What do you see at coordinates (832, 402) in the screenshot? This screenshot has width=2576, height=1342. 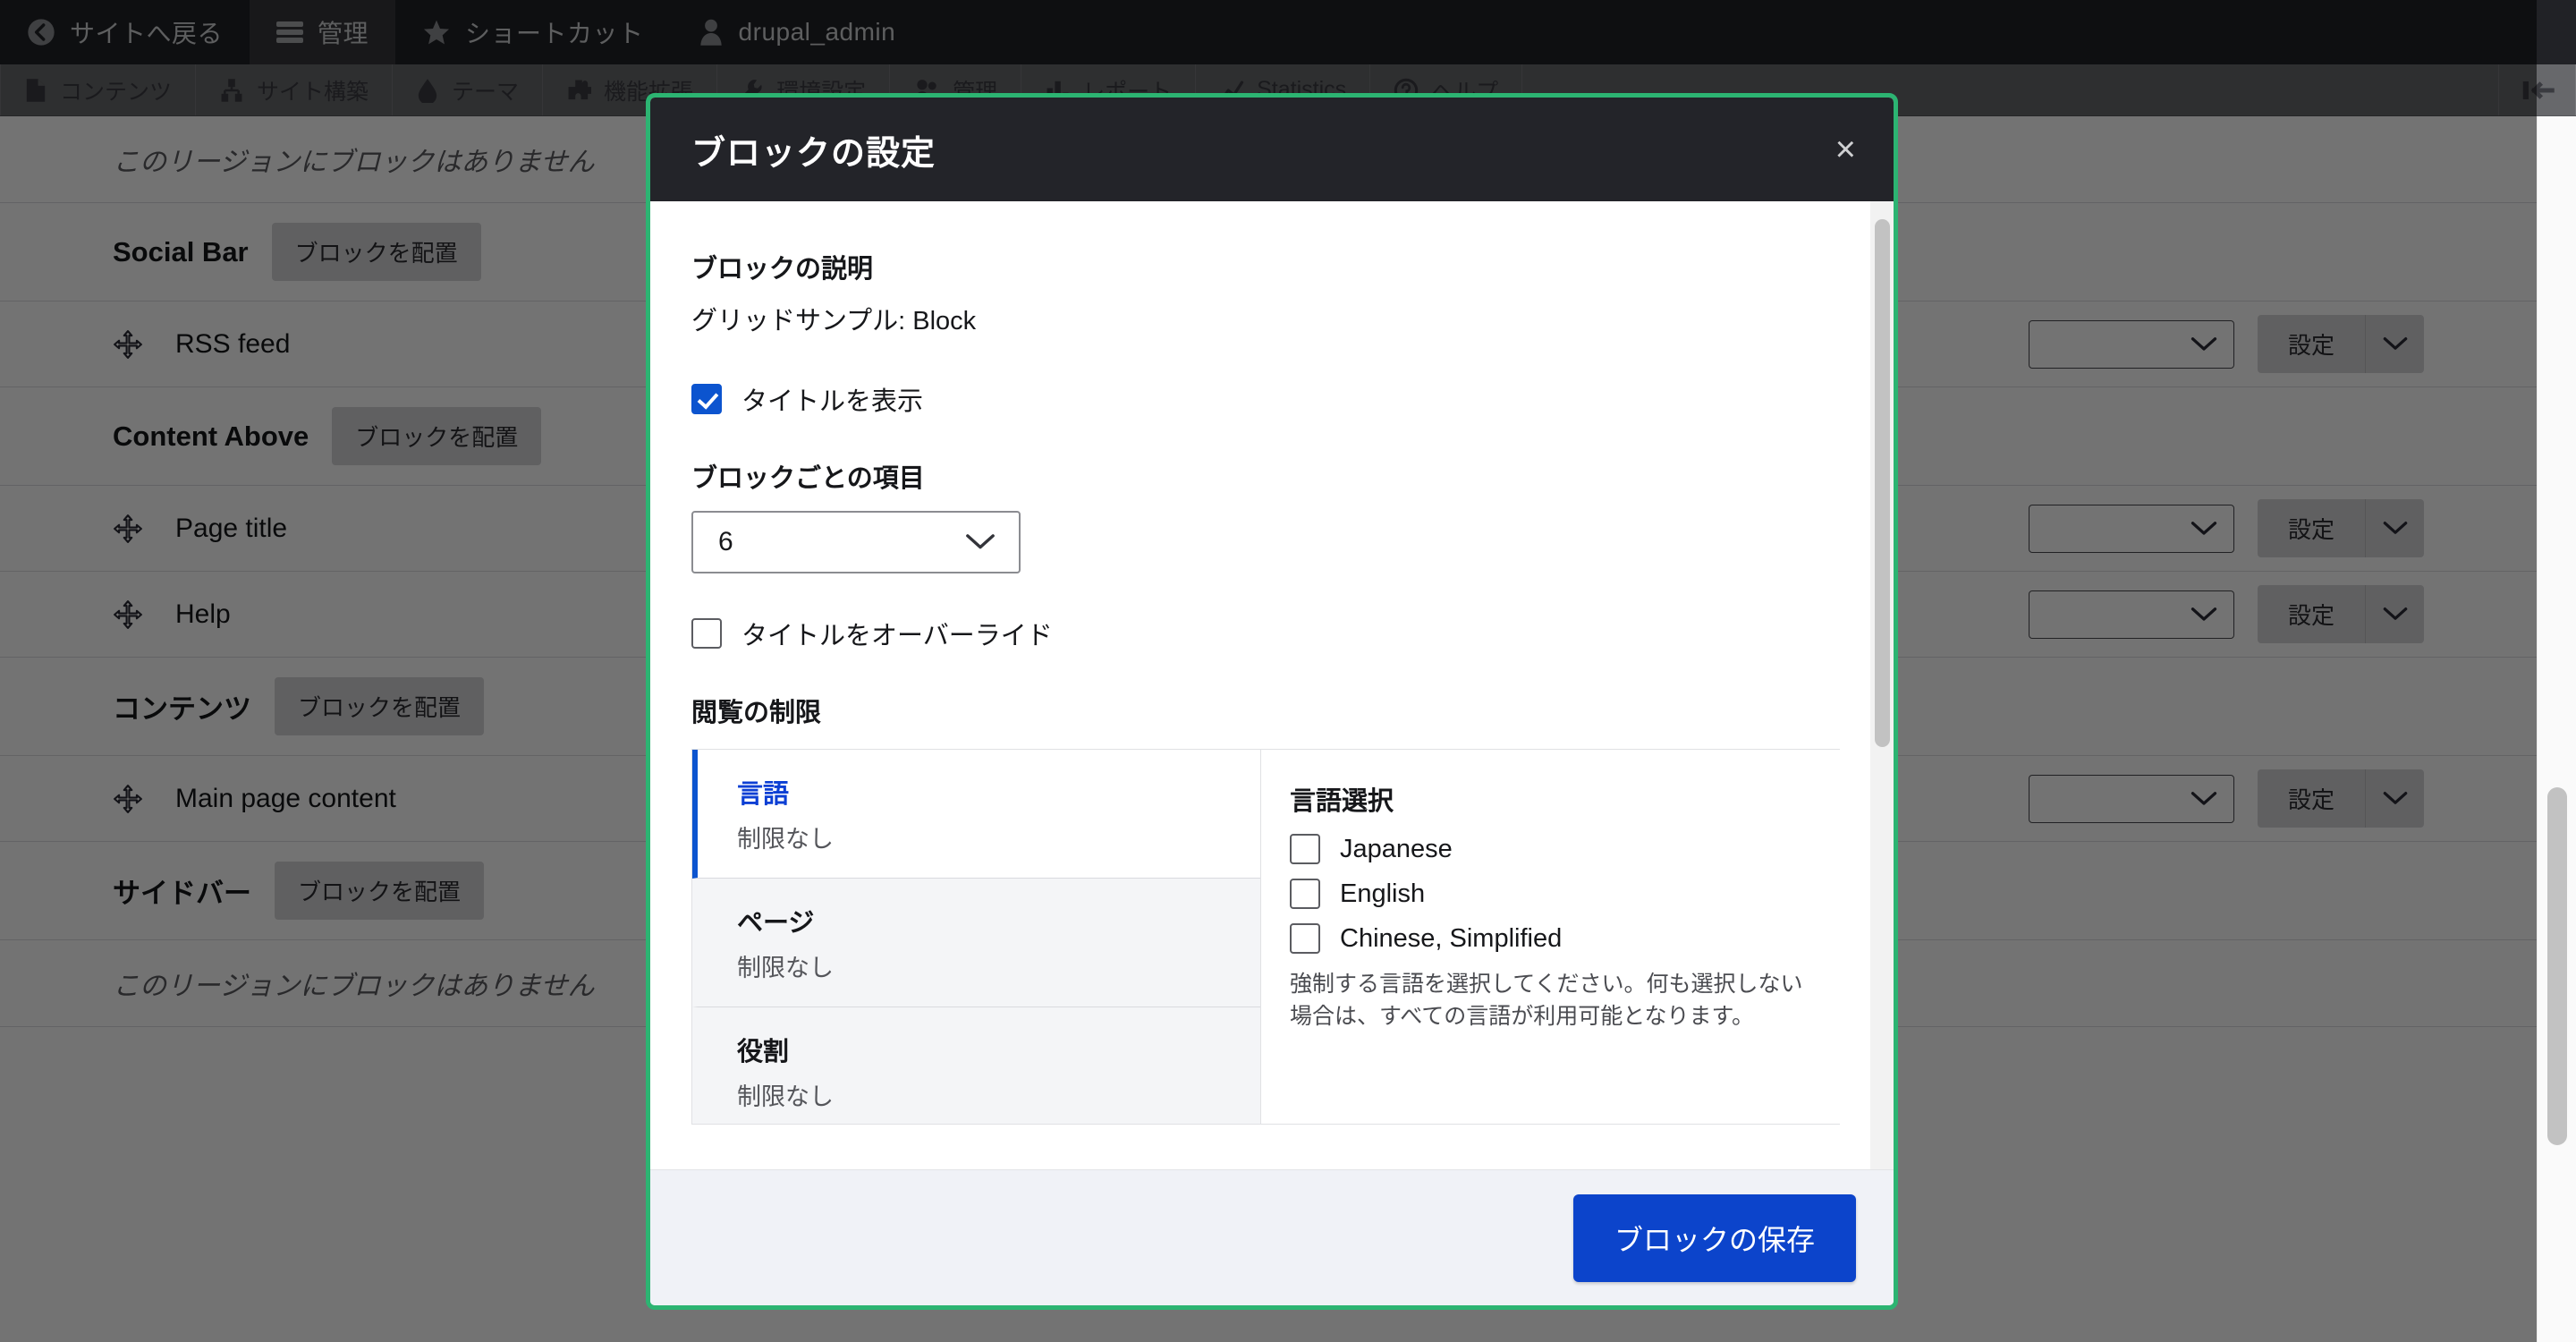 I see `show-title-label: タイトルを表示` at bounding box center [832, 402].